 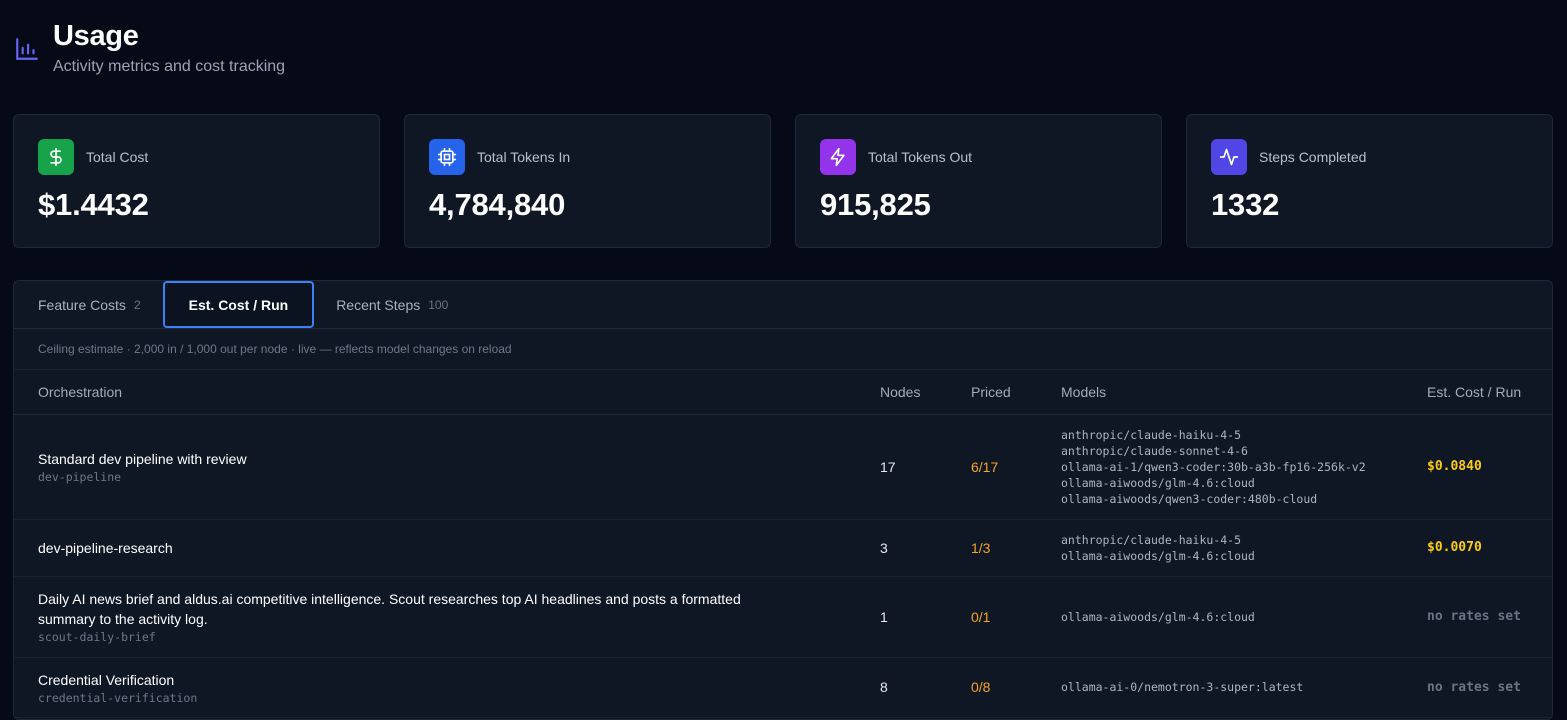 What do you see at coordinates (105, 547) in the screenshot?
I see `orchestration-title: dev-pipeline-research` at bounding box center [105, 547].